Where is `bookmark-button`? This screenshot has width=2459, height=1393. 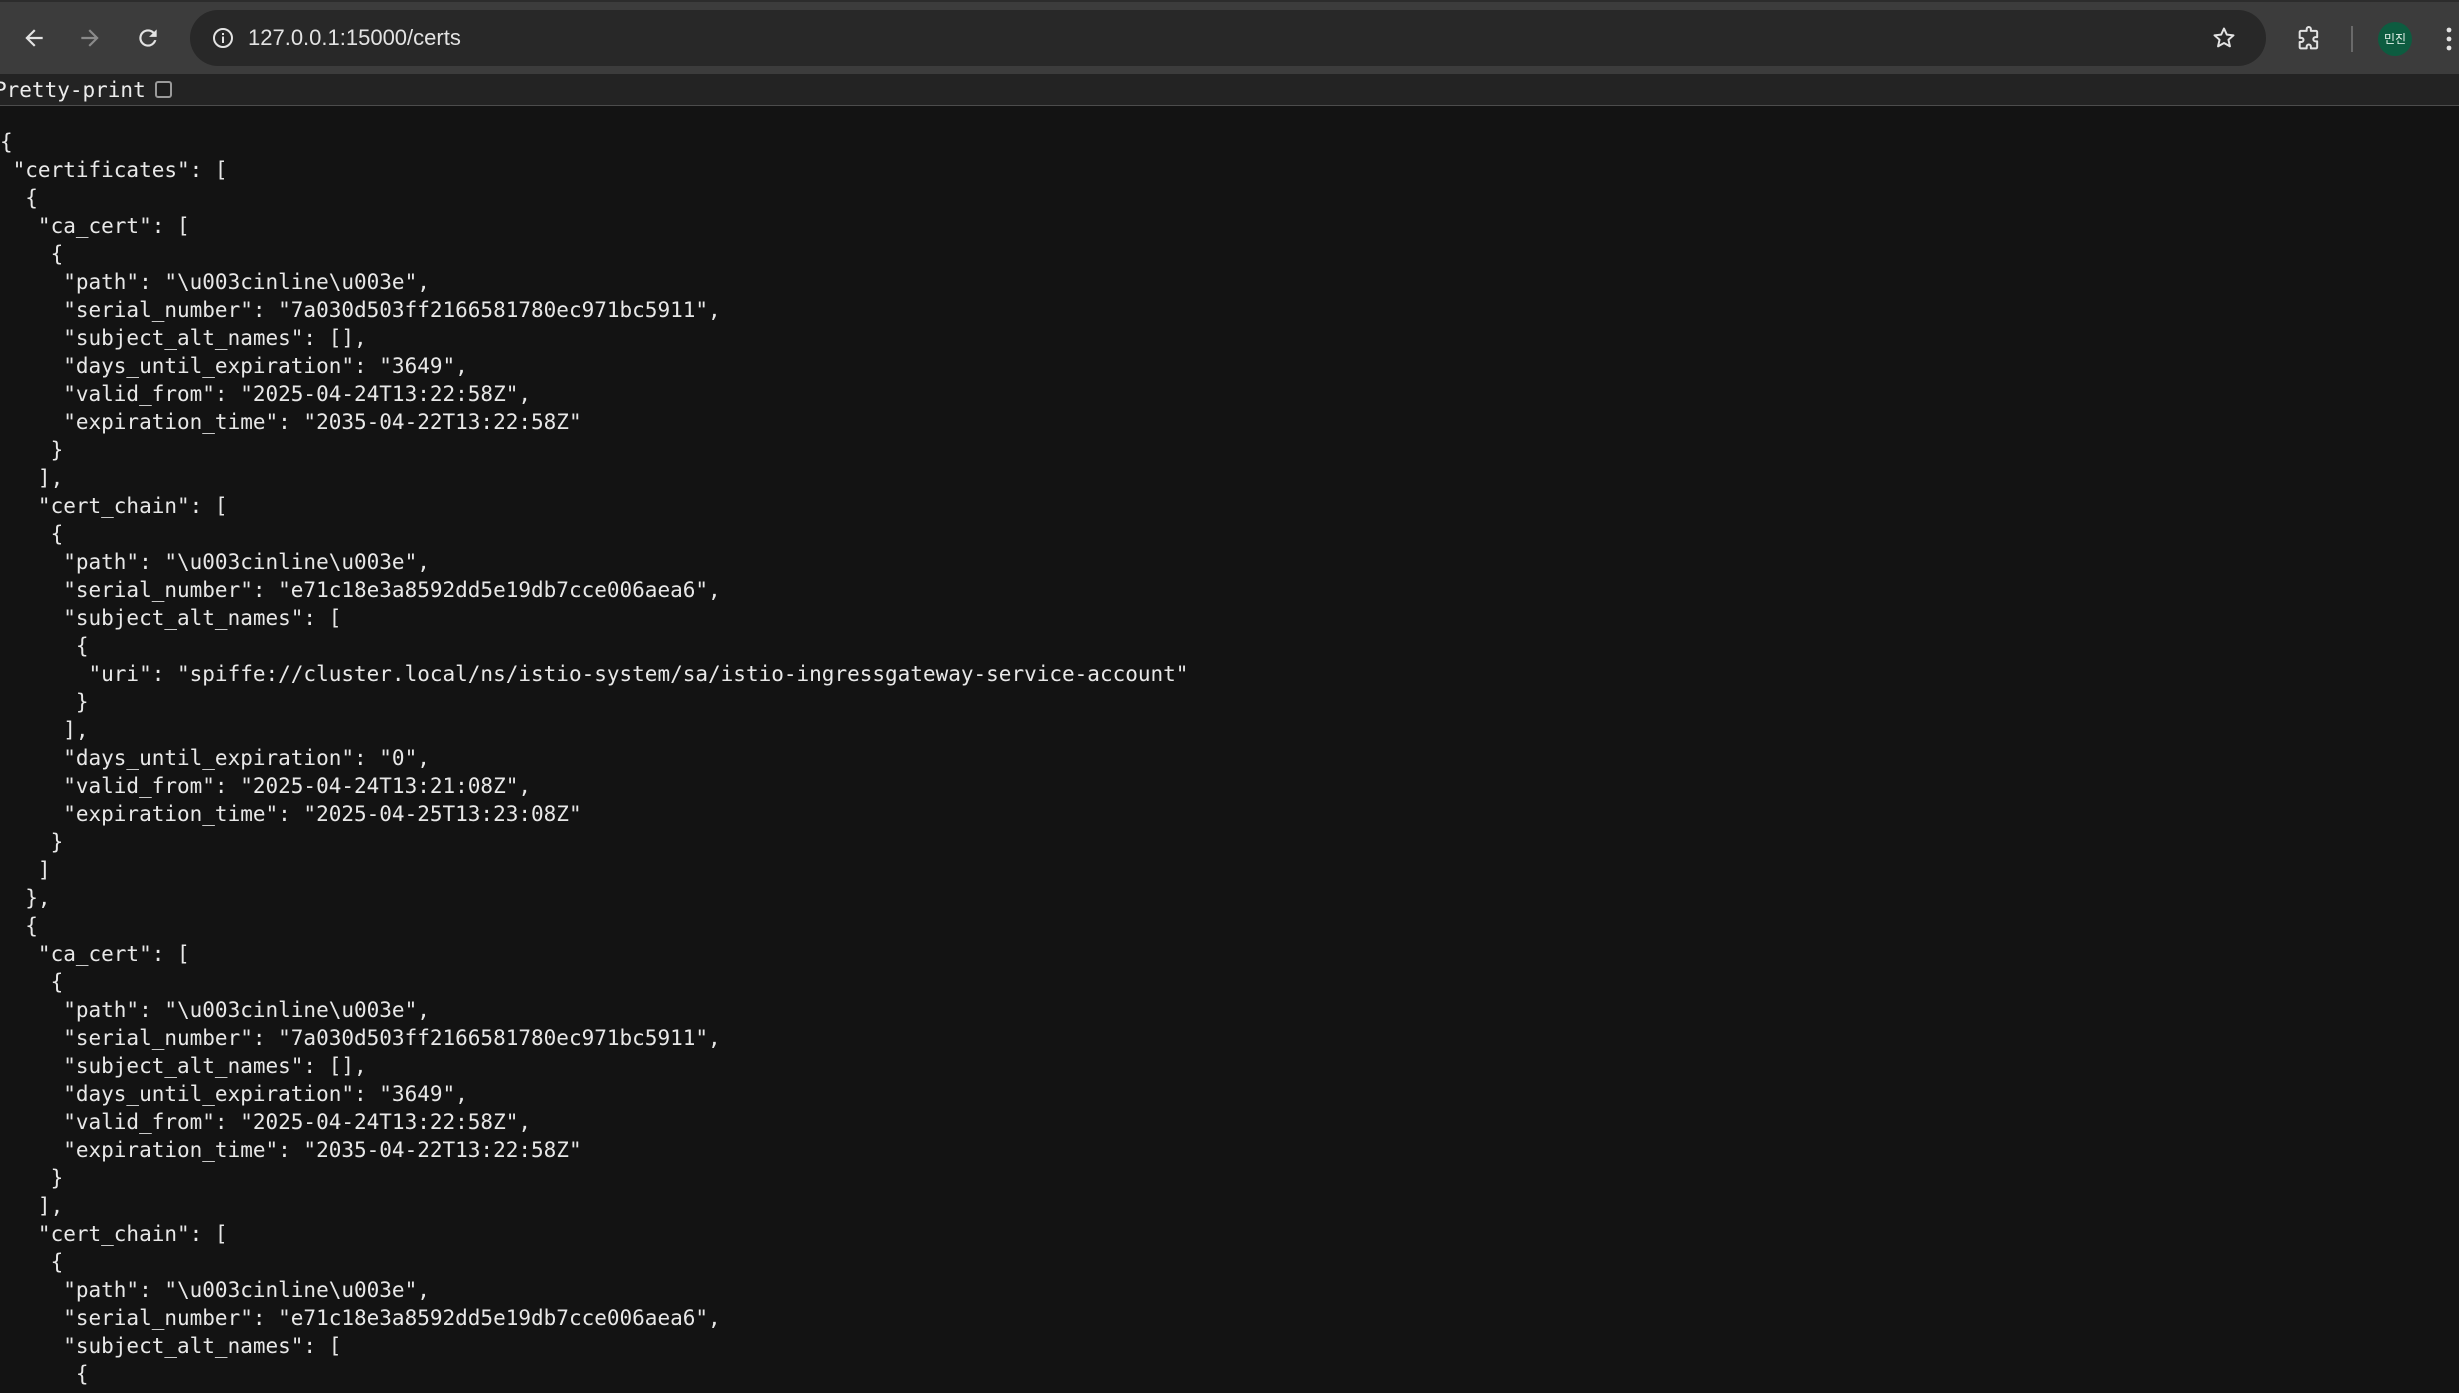
bookmark-button is located at coordinates (2224, 38).